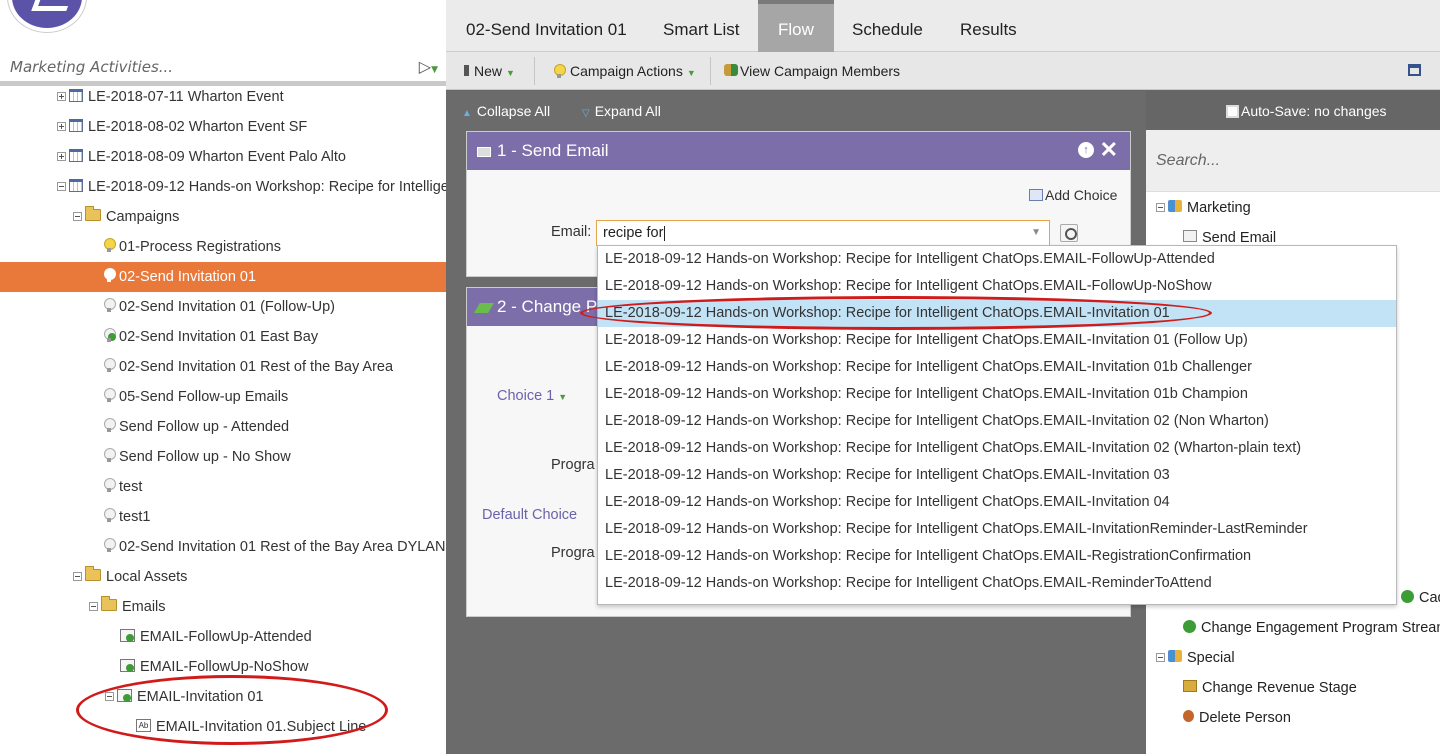  What do you see at coordinates (1086, 150) in the screenshot?
I see `move-up-icon: ↑` at bounding box center [1086, 150].